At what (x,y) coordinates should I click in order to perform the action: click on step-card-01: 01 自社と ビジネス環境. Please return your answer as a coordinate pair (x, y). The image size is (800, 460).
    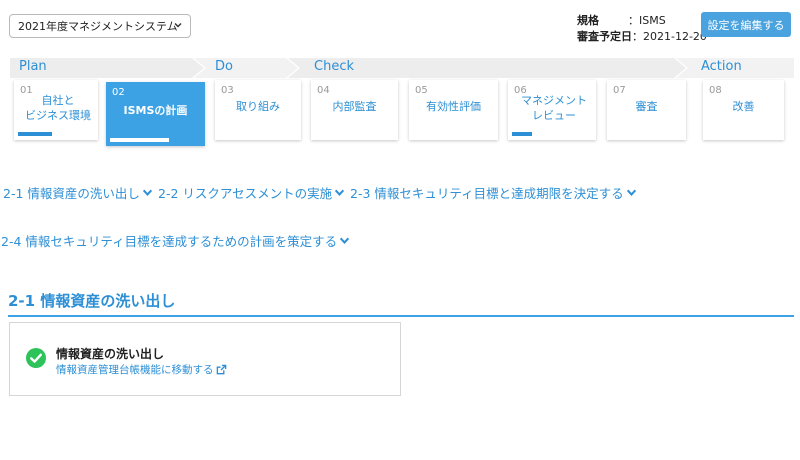
    Looking at the image, I should click on (56, 110).